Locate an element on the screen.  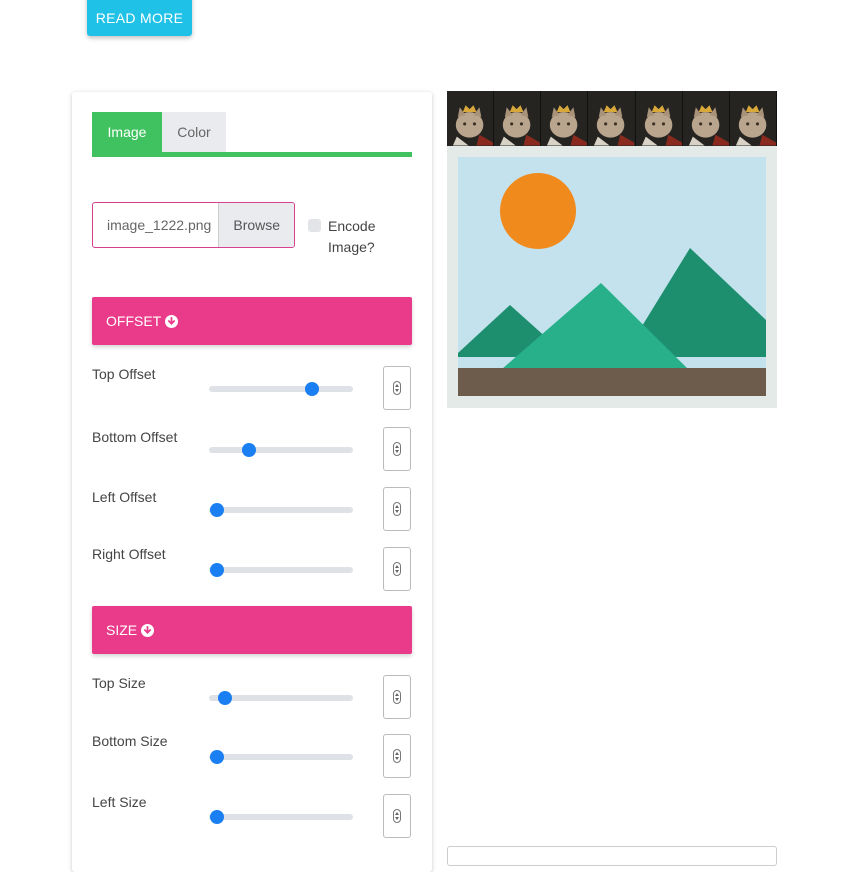
cat-image-strip is located at coordinates (612, 118).